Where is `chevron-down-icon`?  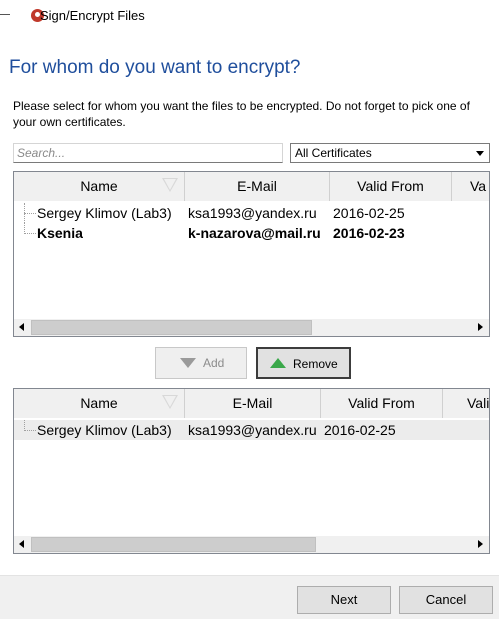
chevron-down-icon is located at coordinates (480, 153).